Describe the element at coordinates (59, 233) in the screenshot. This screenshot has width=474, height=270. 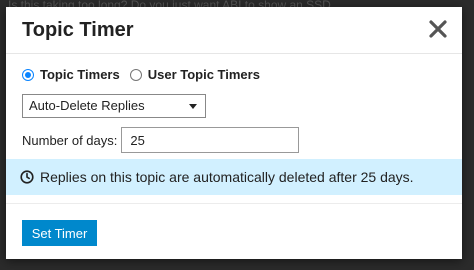
I see `set-timer-button: Set Timer` at that location.